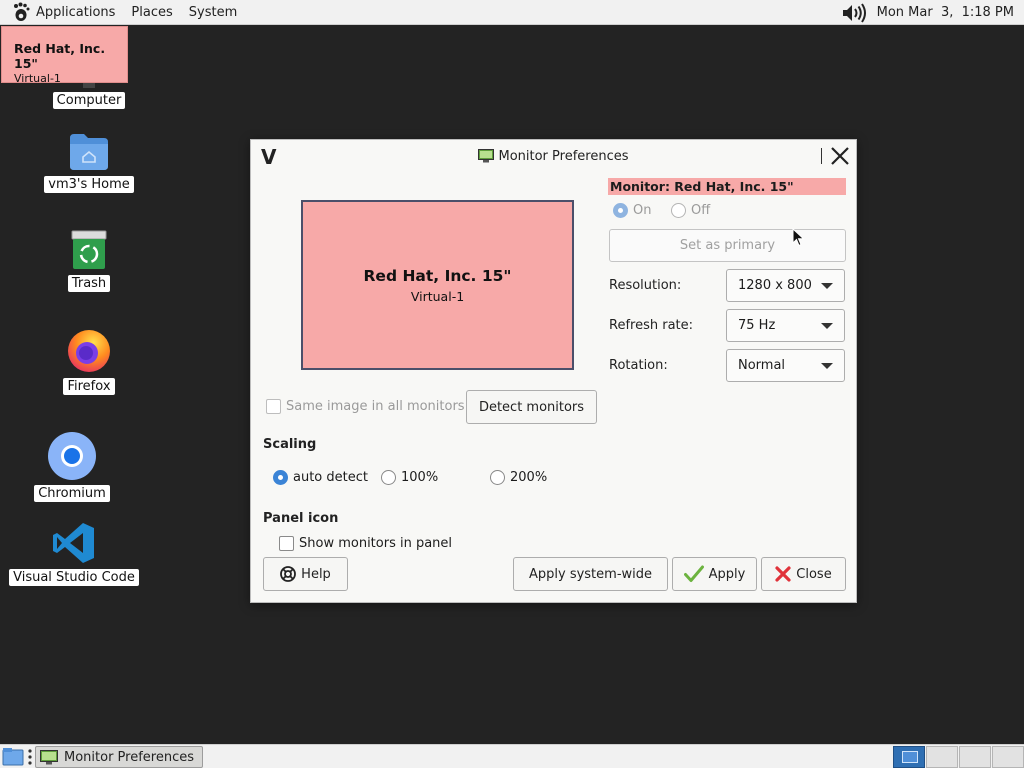 This screenshot has height=768, width=1024. I want to click on panel-icon-section-title: Panel icon, so click(301, 518).